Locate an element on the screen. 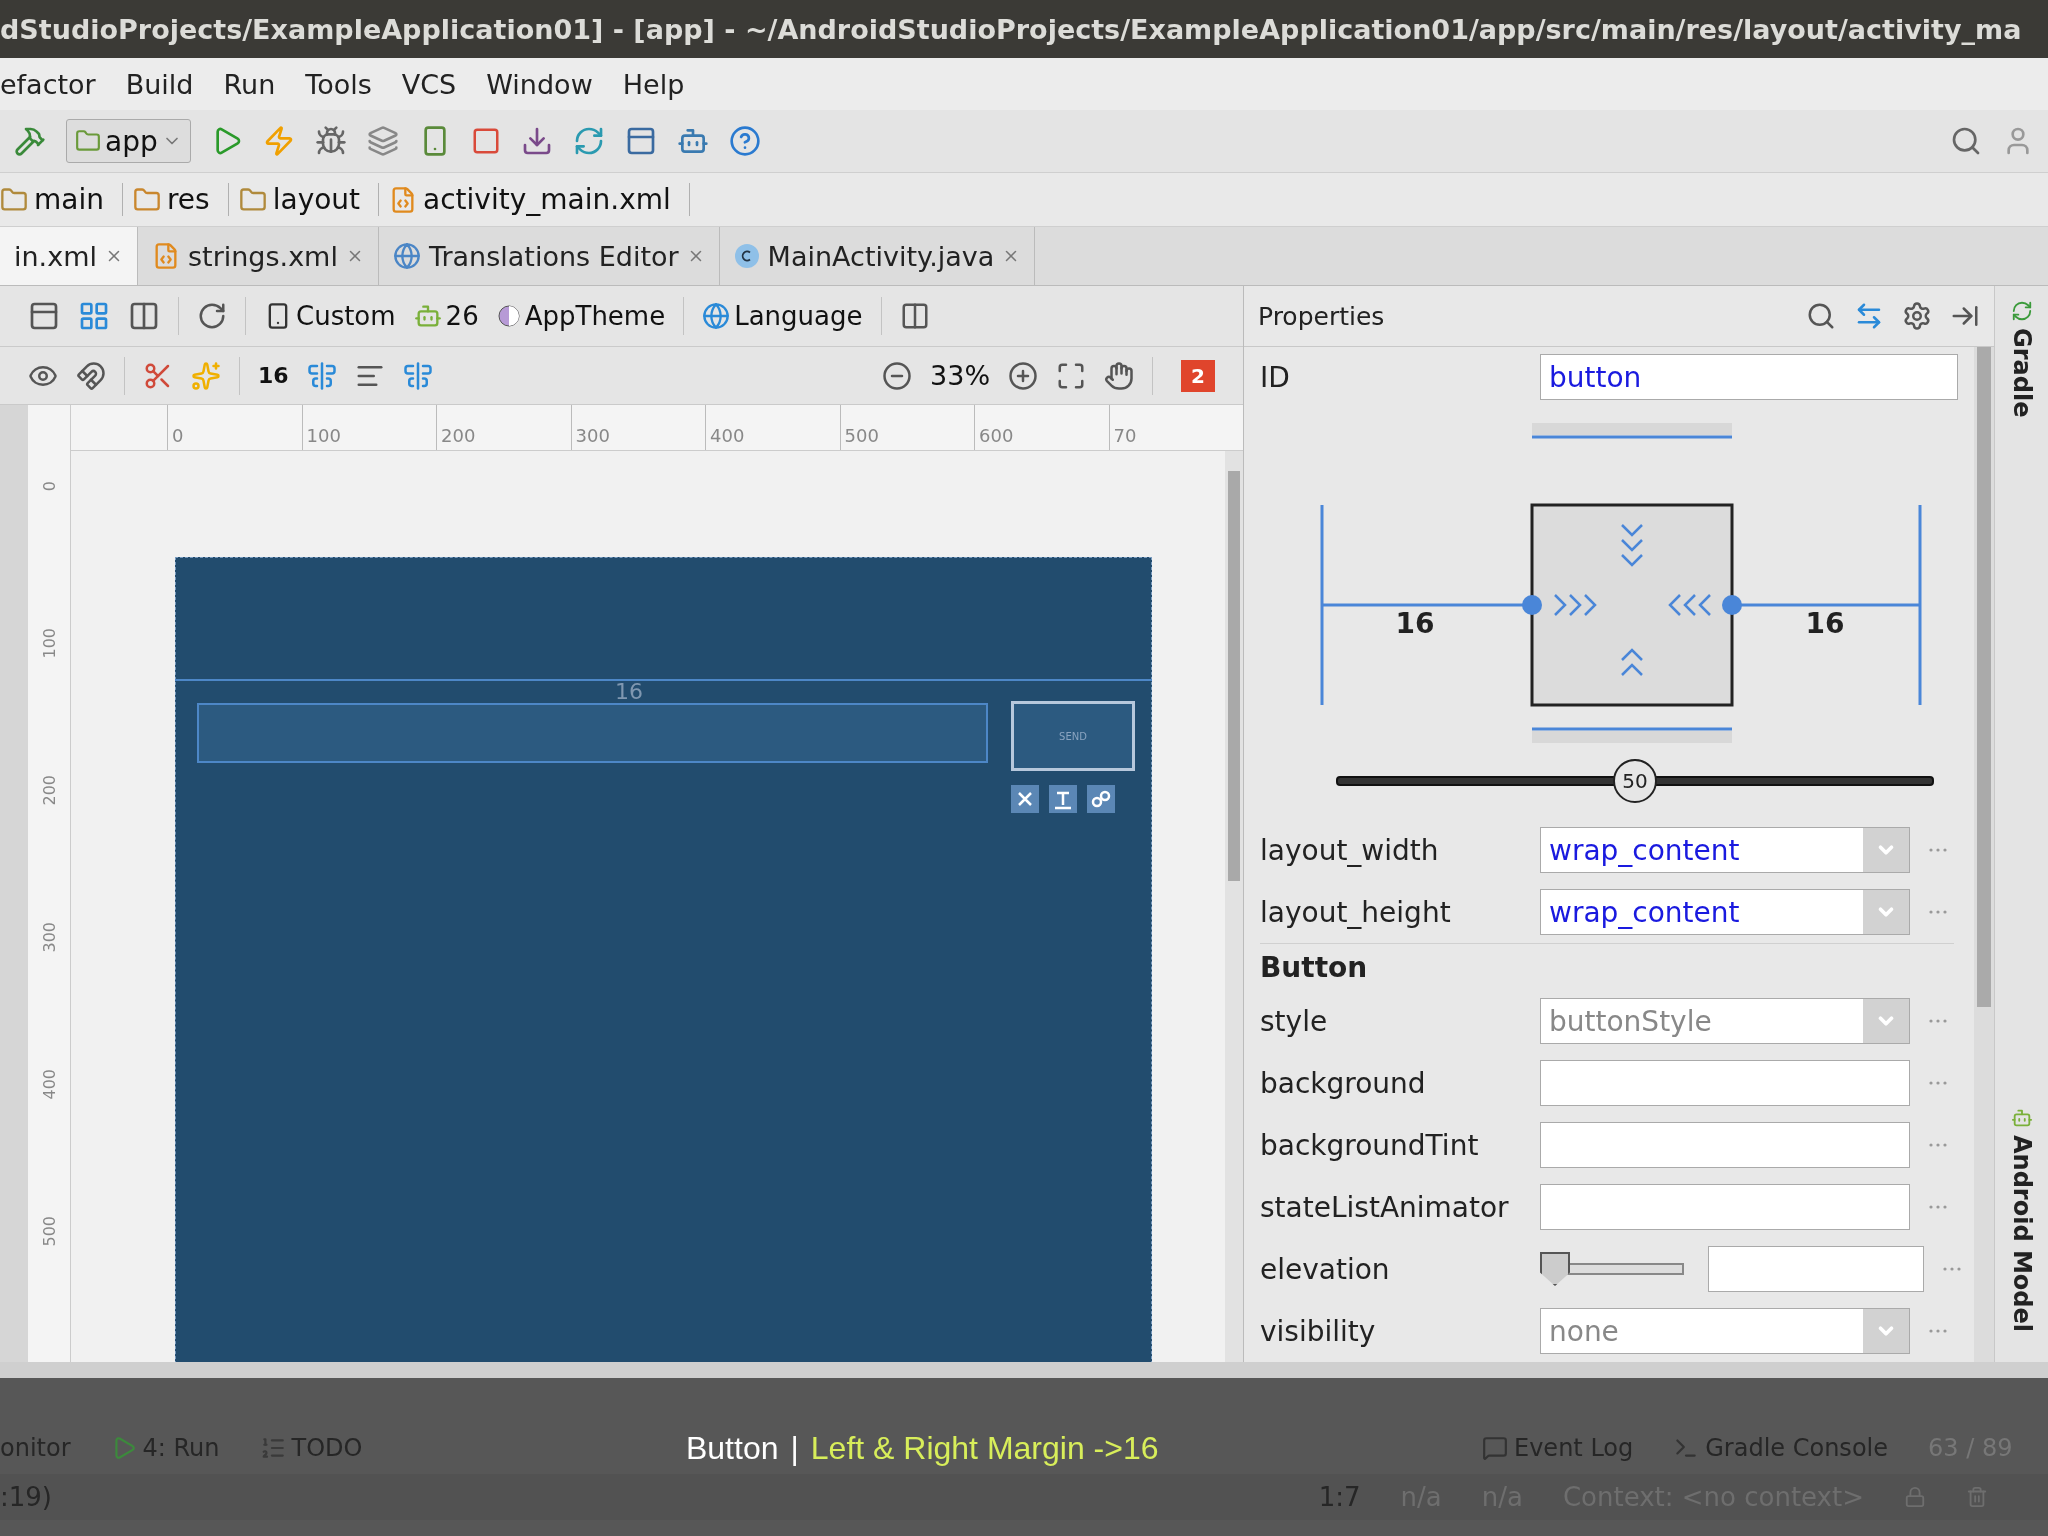  side-tab: Gradle is located at coordinates (2021, 359).